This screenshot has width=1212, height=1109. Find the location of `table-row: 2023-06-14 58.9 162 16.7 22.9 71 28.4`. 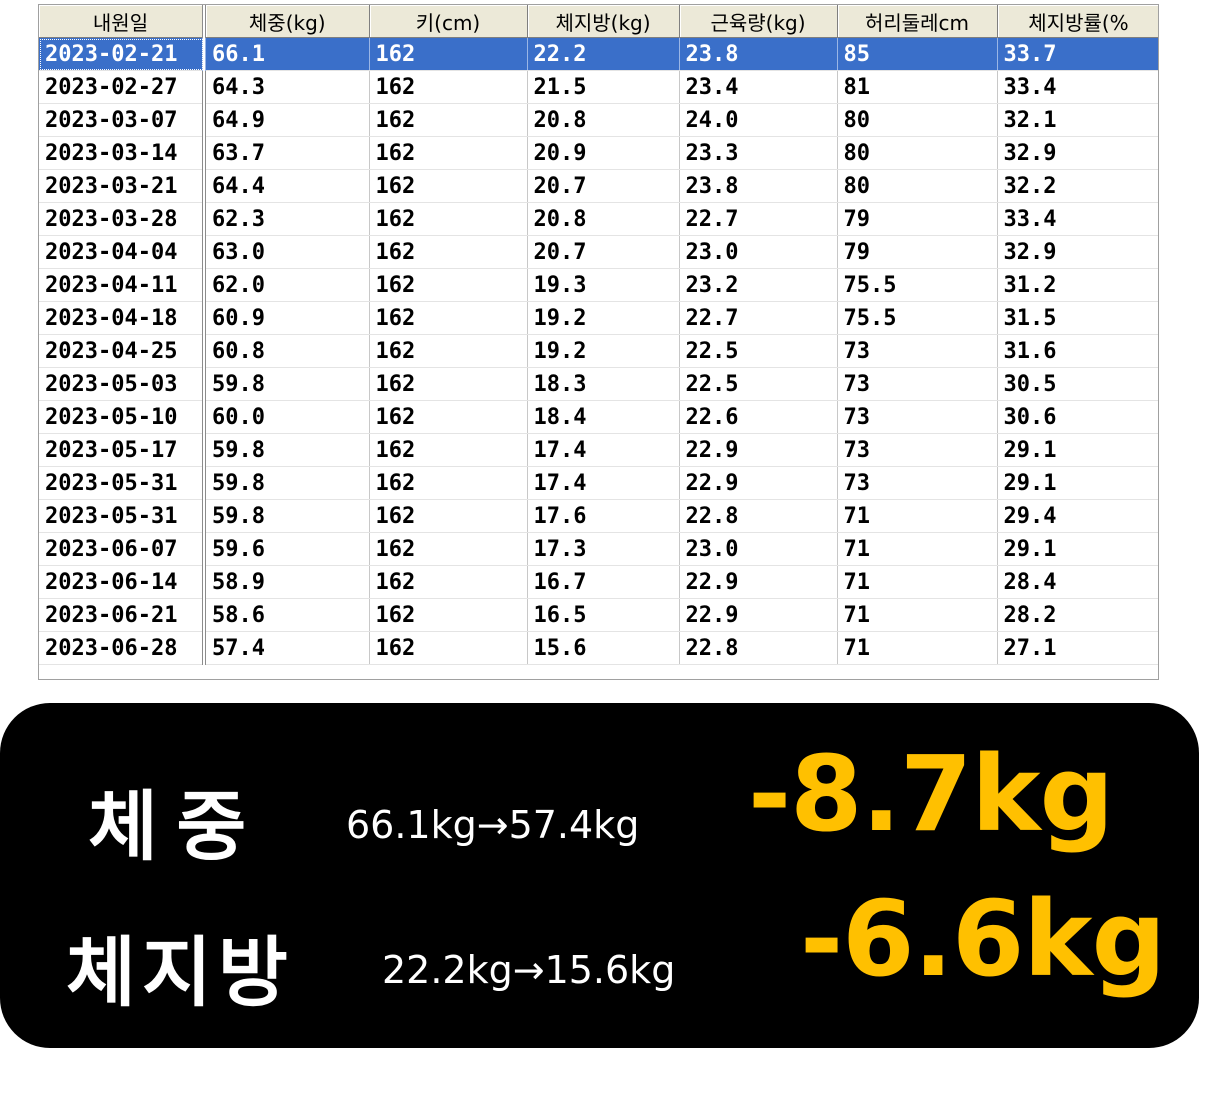

table-row: 2023-06-14 58.9 162 16.7 22.9 71 28.4 is located at coordinates (598, 582).